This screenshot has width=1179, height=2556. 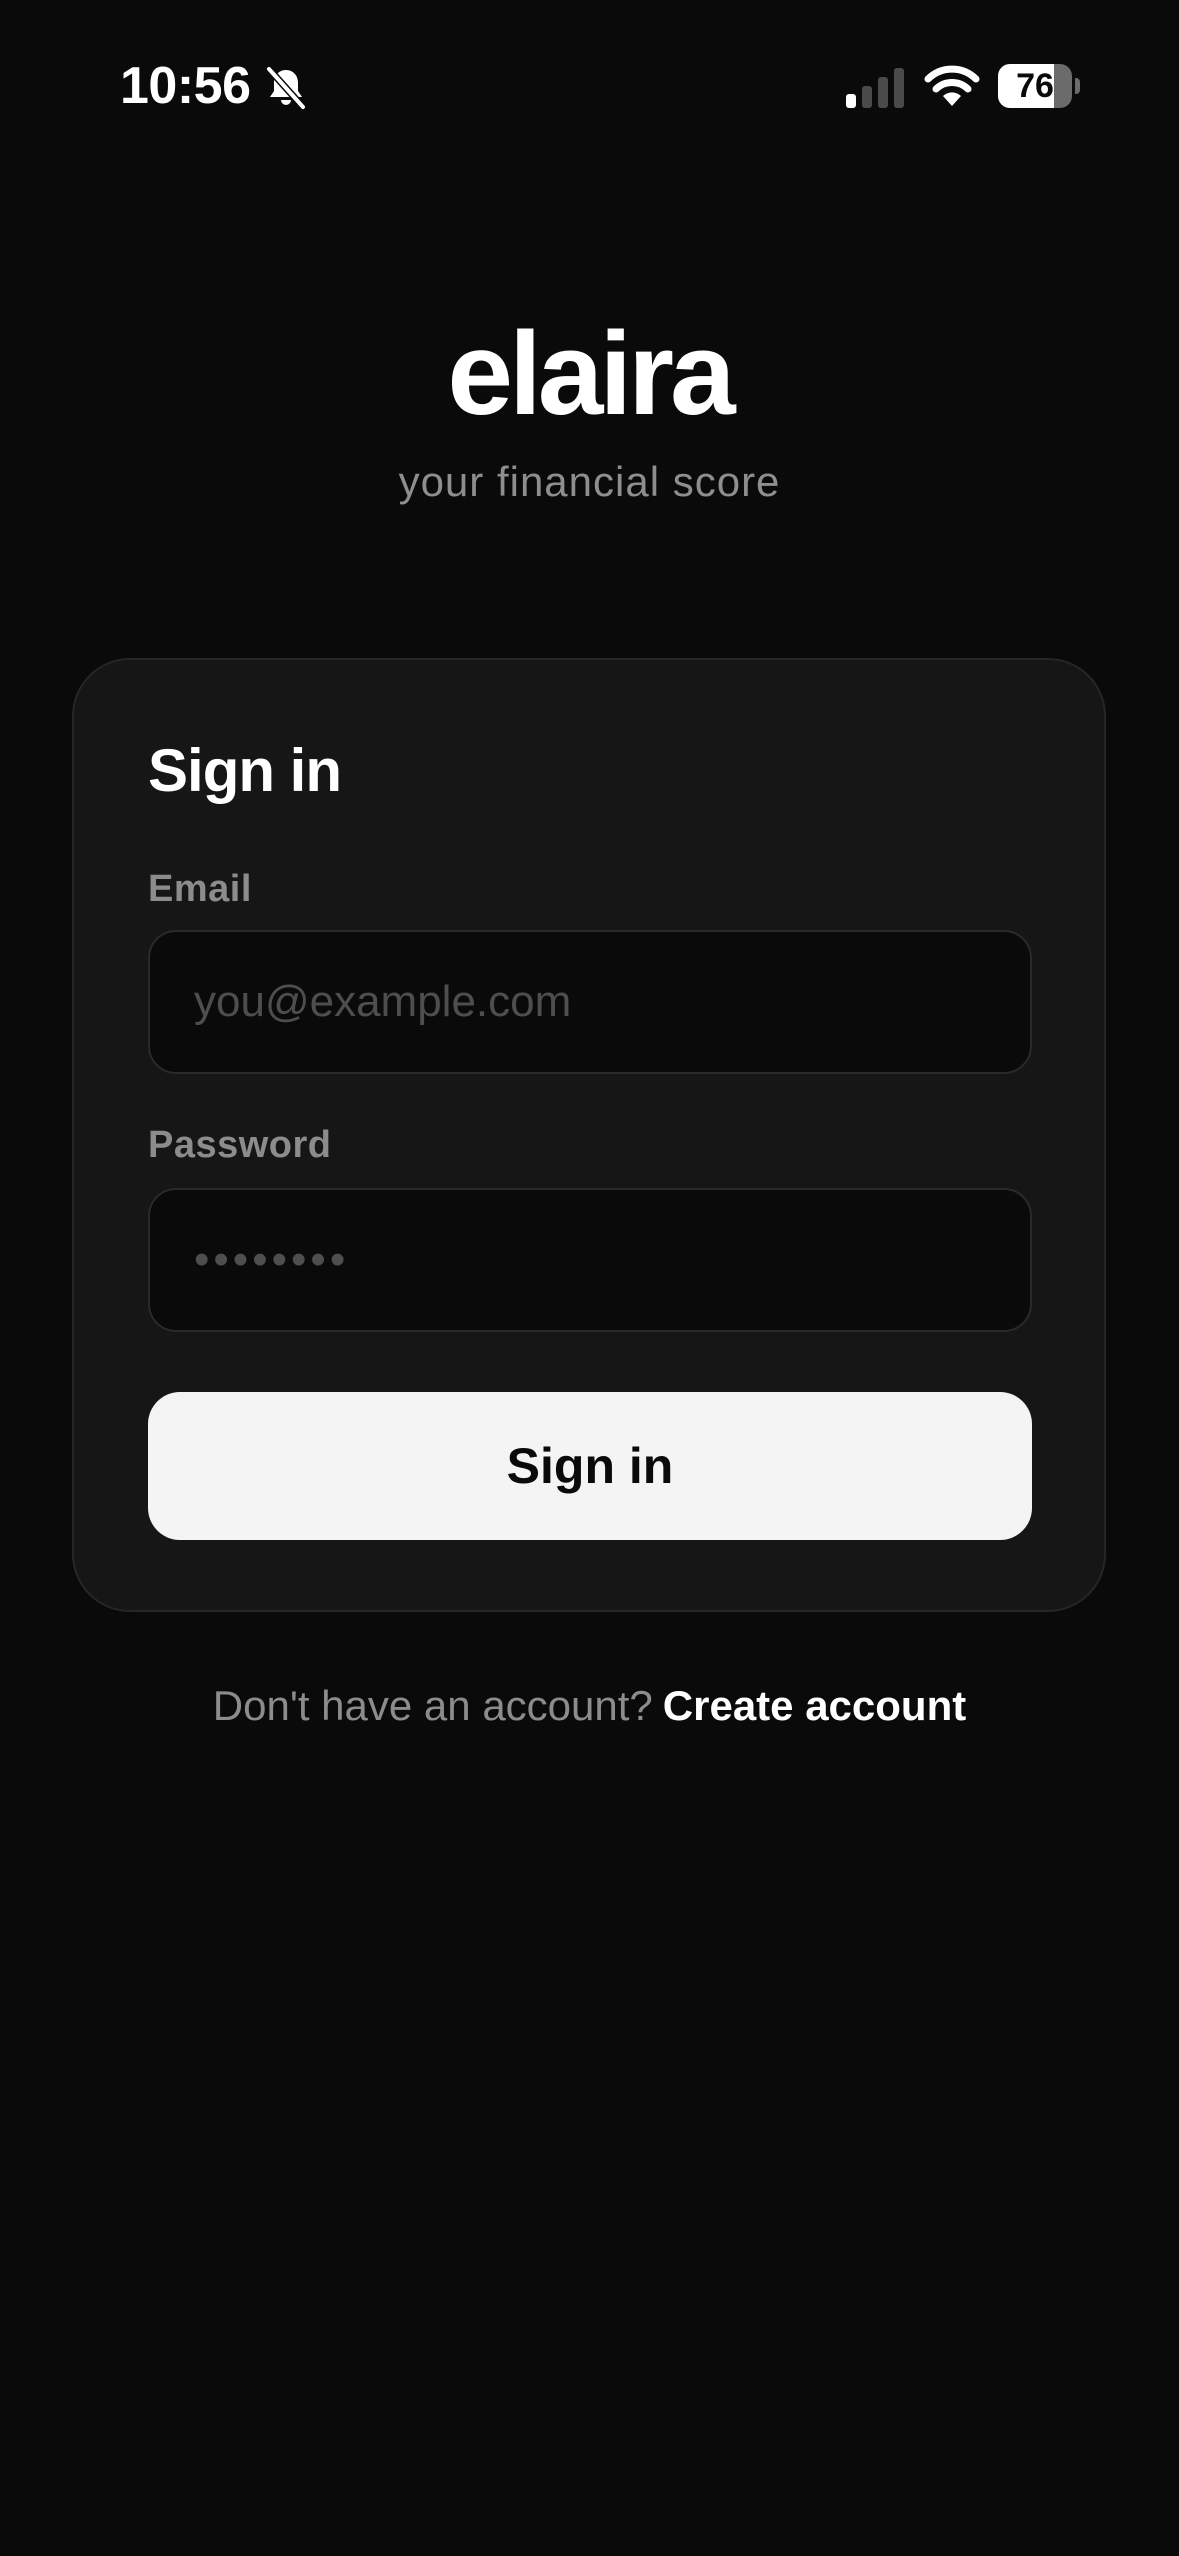 I want to click on bell-slash-icon, so click(x=286, y=88).